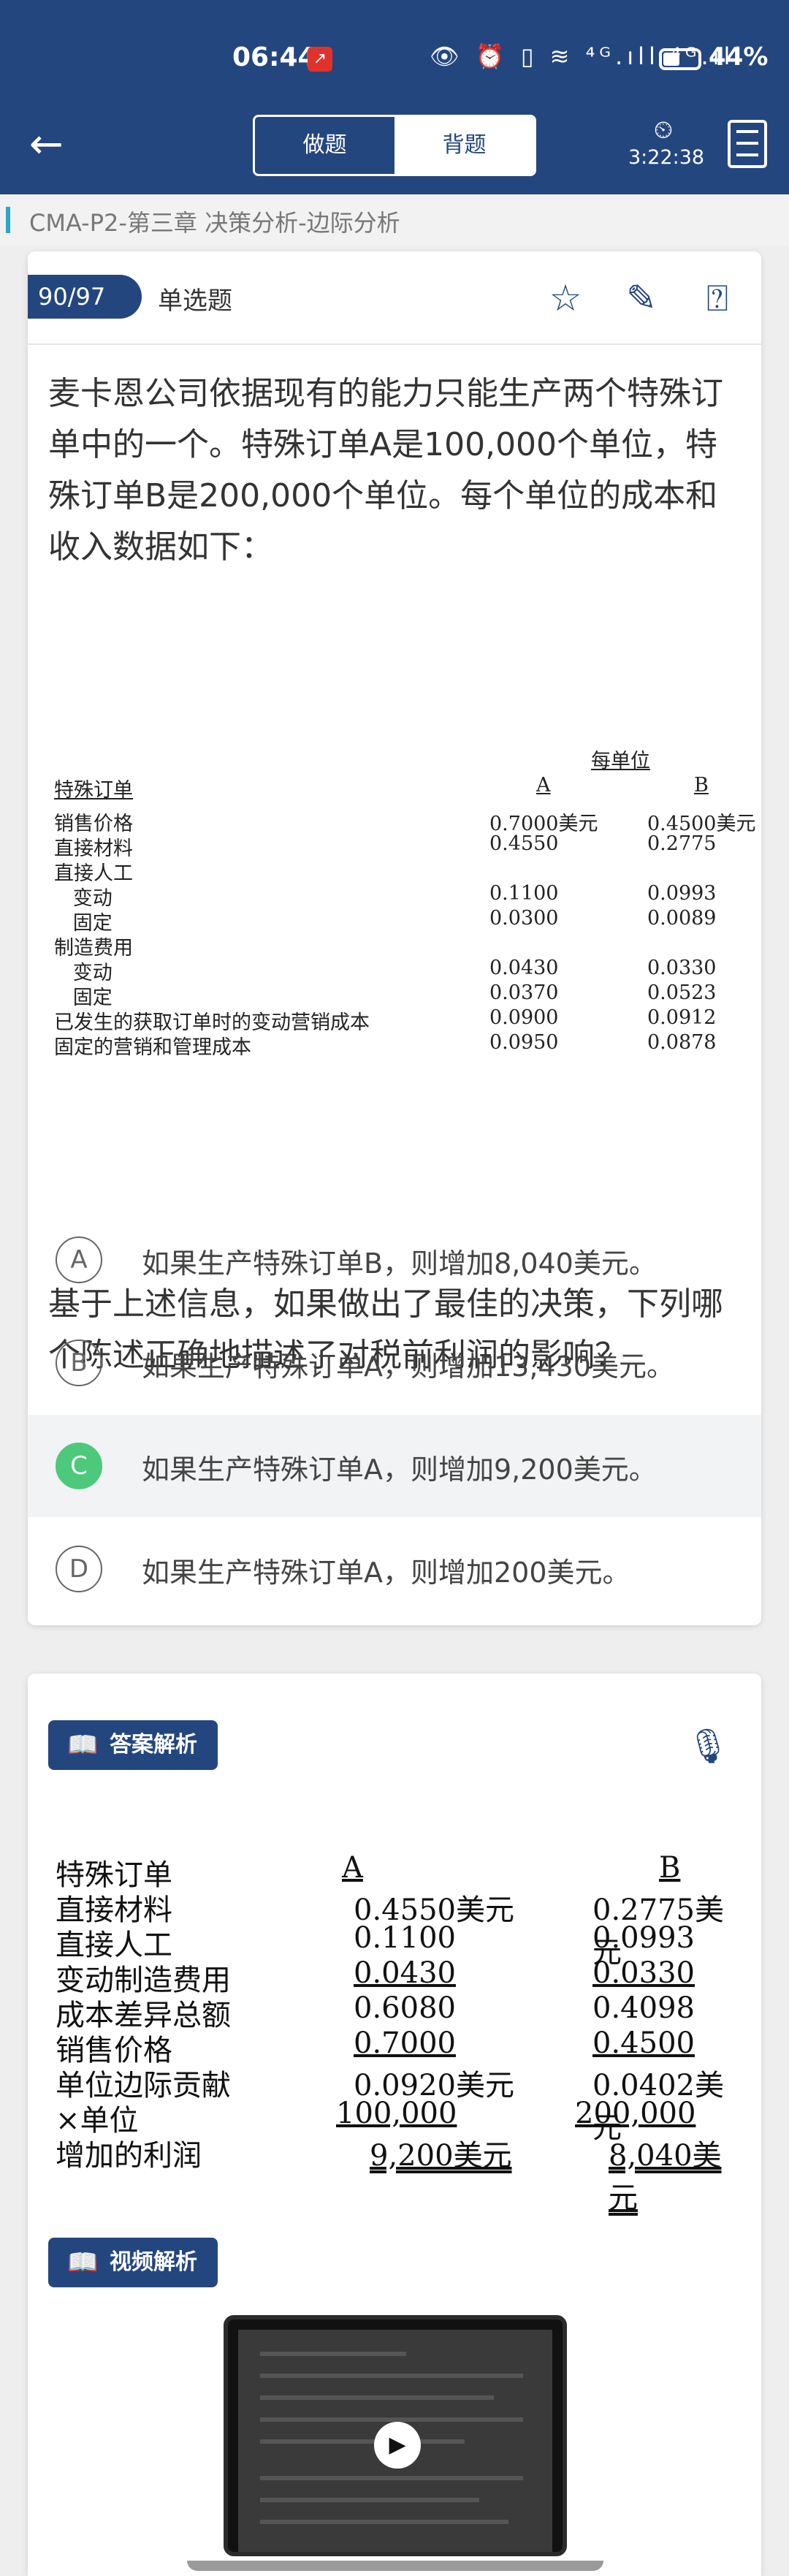 Image resolution: width=789 pixels, height=2576 pixels. What do you see at coordinates (195, 301) in the screenshot?
I see `question-type: 单选题` at bounding box center [195, 301].